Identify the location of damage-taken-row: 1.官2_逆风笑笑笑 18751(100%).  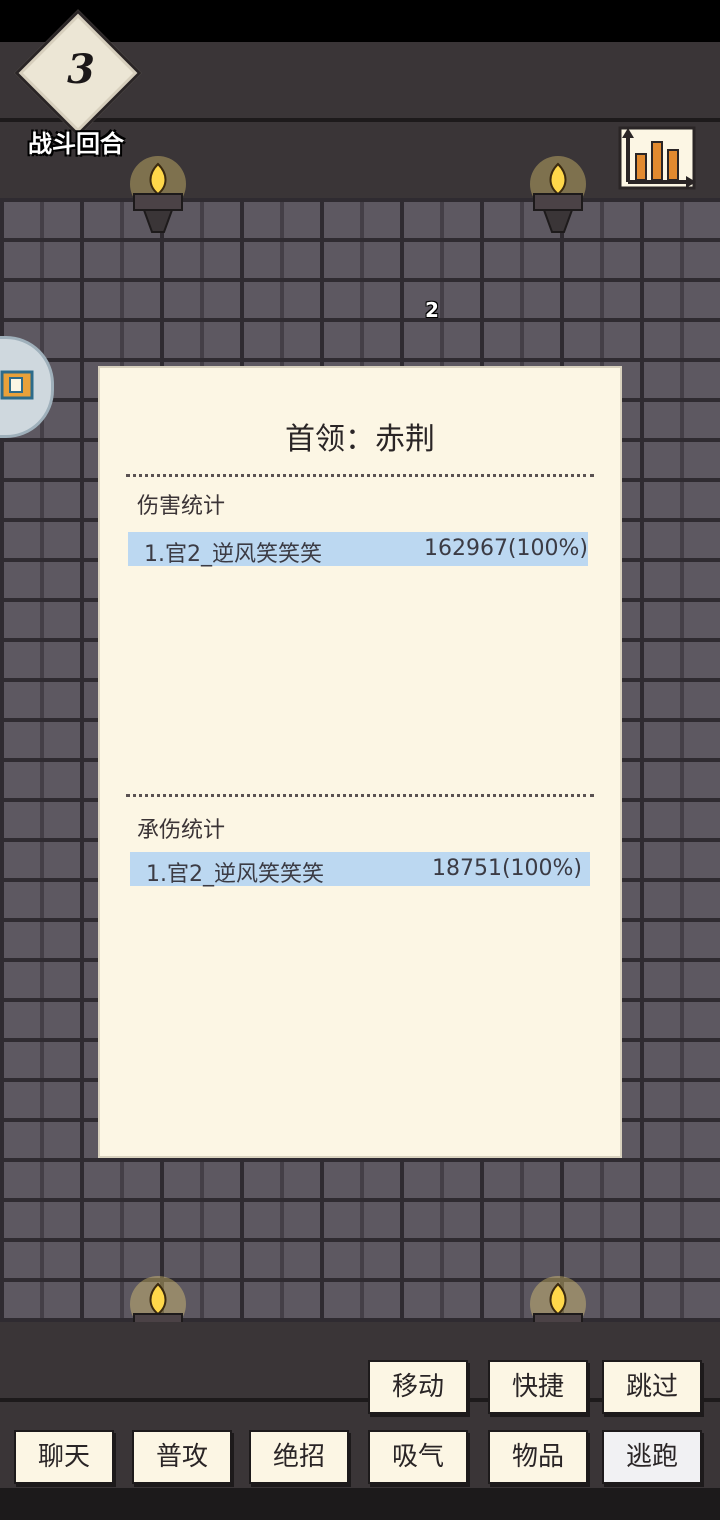
(360, 869).